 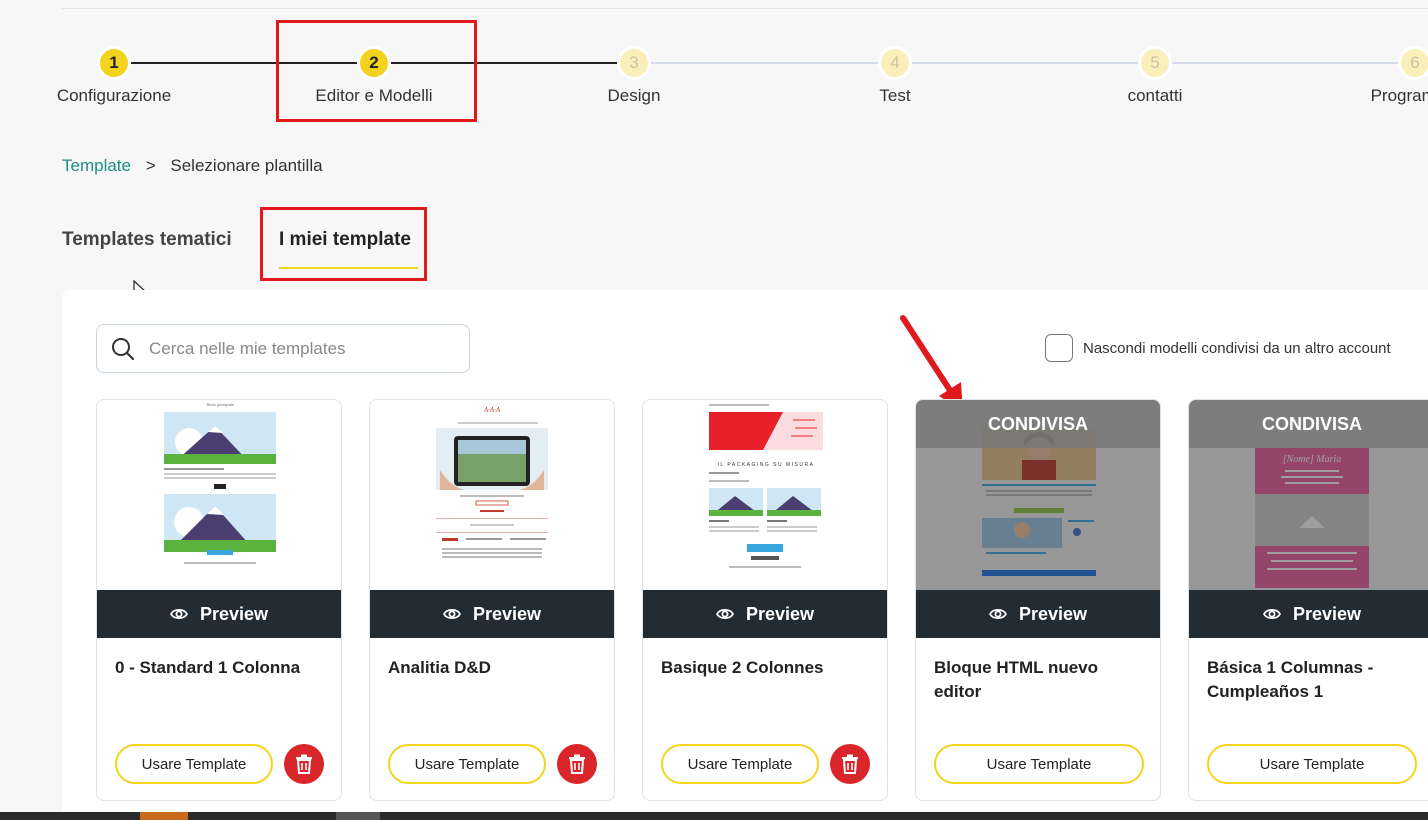 I want to click on step-5: 5 contatti, so click(x=1155, y=76).